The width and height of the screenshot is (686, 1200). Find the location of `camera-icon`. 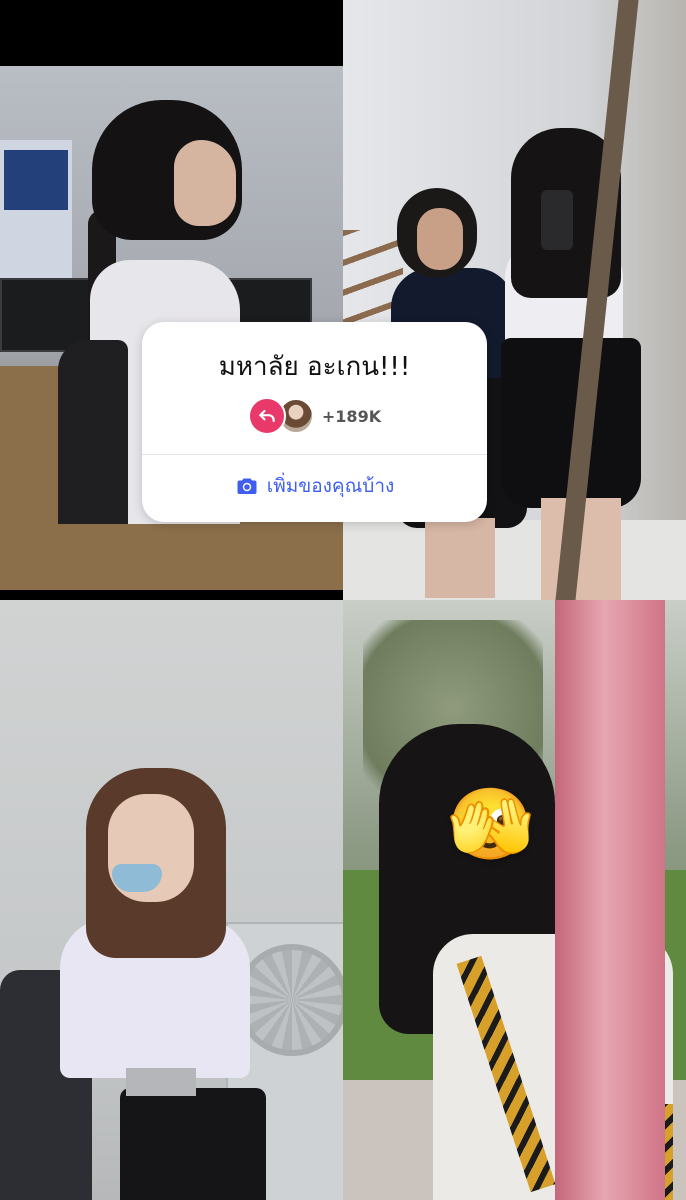

camera-icon is located at coordinates (247, 486).